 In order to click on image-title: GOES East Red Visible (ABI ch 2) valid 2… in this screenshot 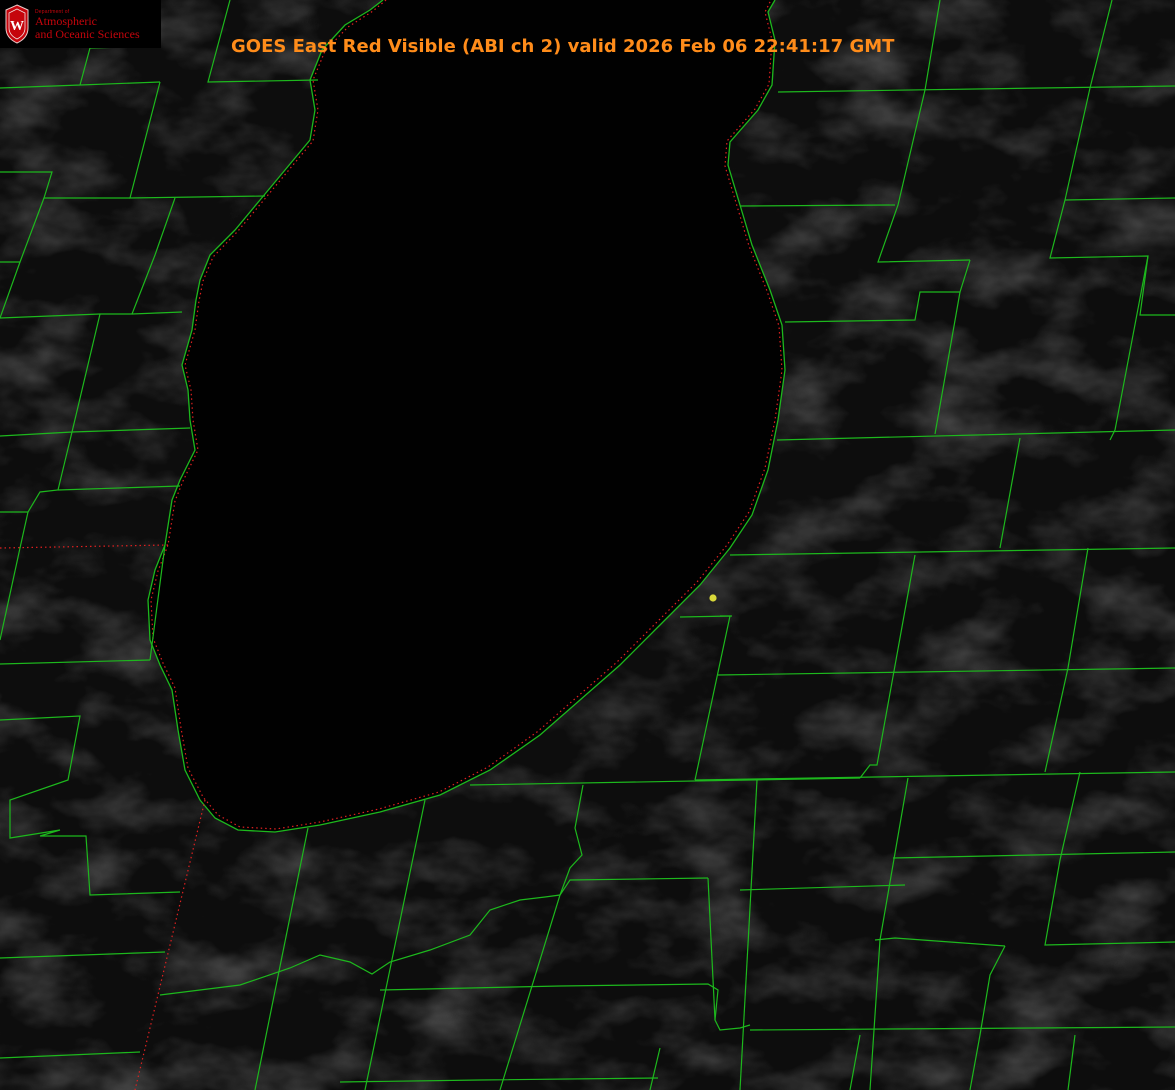, I will do `click(563, 46)`.